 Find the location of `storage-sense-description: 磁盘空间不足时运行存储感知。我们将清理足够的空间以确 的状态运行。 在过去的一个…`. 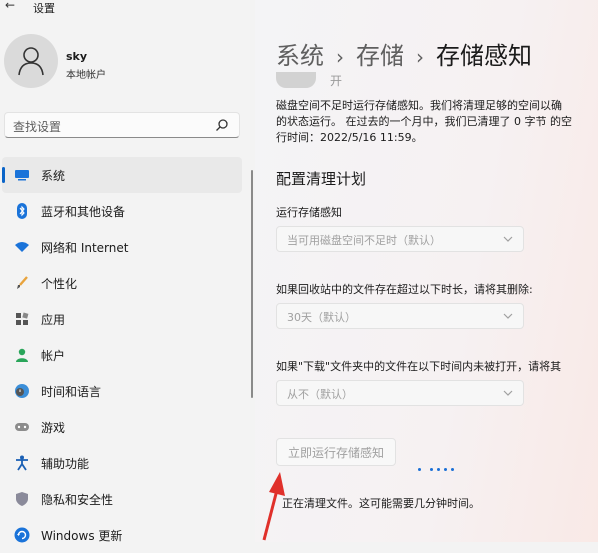

storage-sense-description: 磁盘空间不足时运行存储感知。我们将清理足够的空间以确 的状态运行。 在过去的一个… is located at coordinates (437, 122).